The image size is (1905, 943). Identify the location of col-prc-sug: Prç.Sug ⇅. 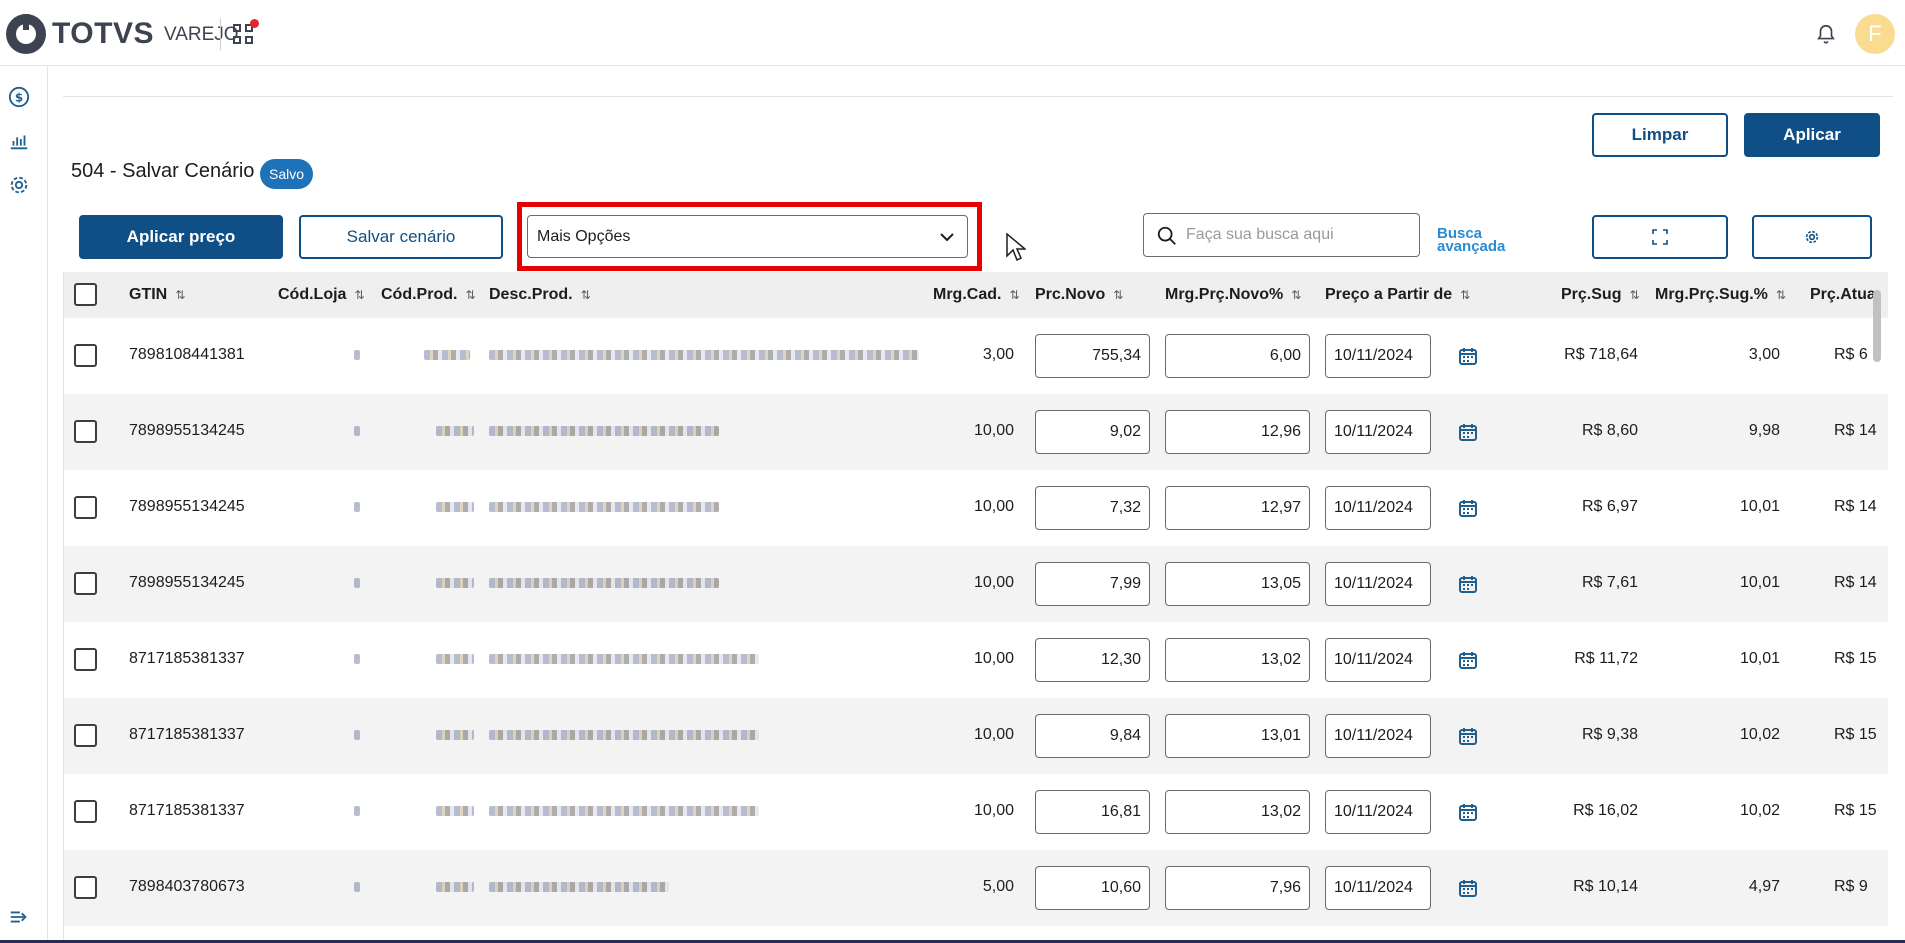
(1600, 295).